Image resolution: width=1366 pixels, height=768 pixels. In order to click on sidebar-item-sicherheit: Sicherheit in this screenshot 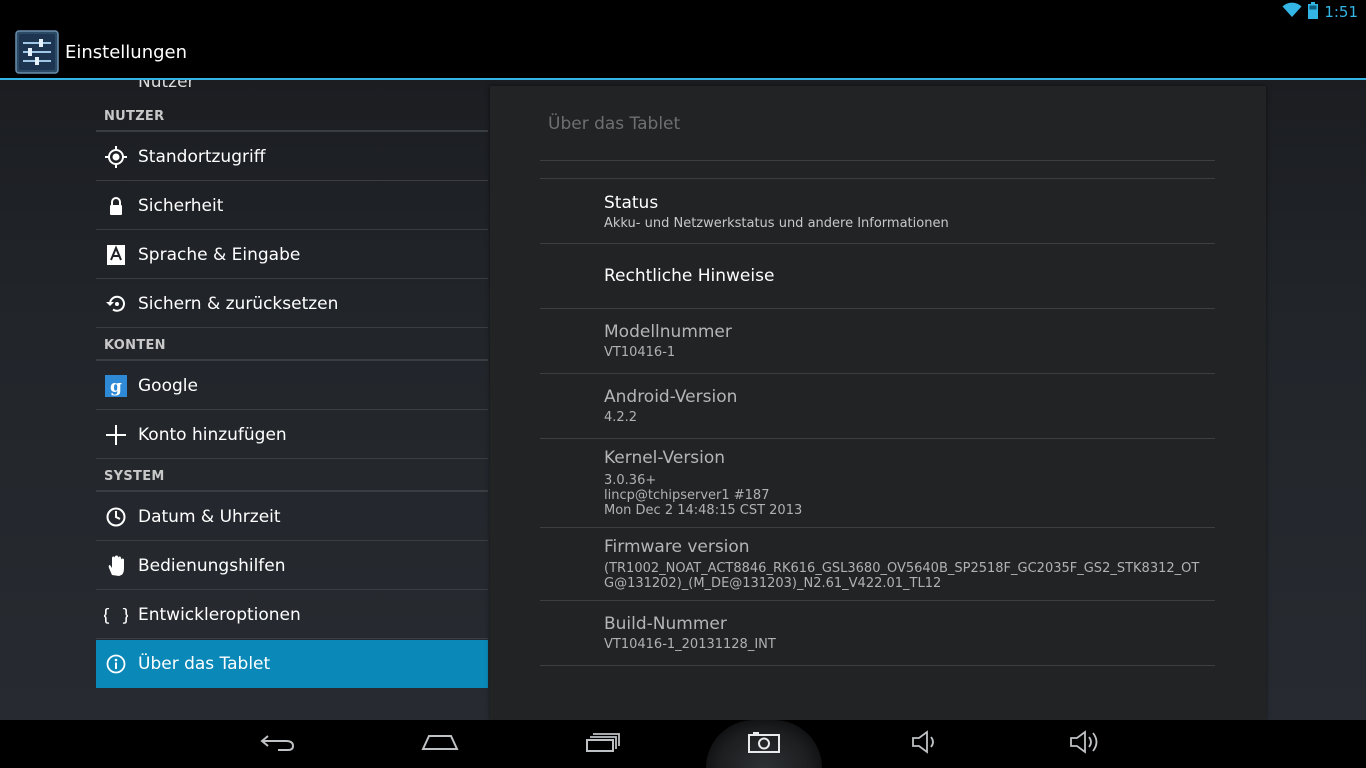, I will do `click(292, 206)`.